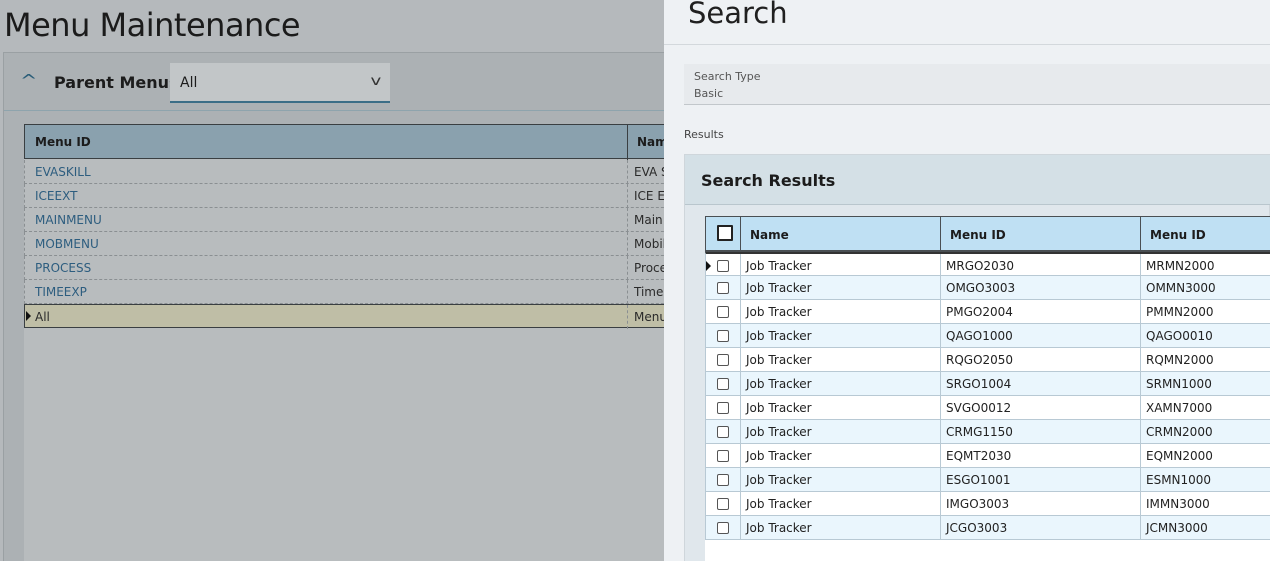 The height and width of the screenshot is (561, 1270). I want to click on table-row: Job Tracker EQMT2030 EQMN2000, so click(987, 456).